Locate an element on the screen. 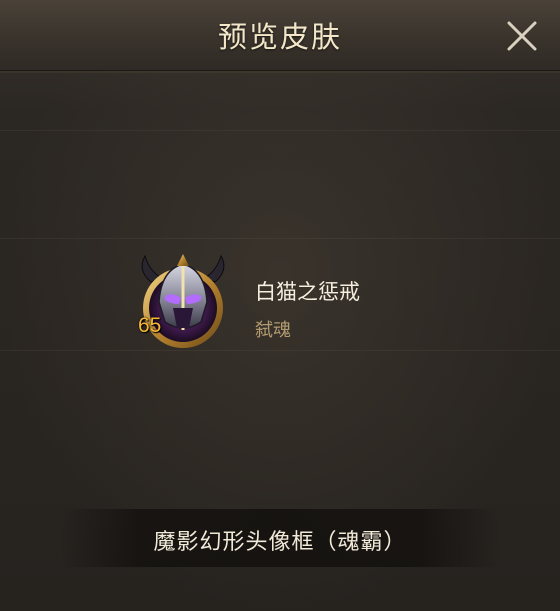 This screenshot has height=611, width=560. skin-name: 白猫之惩戒 is located at coordinates (307, 292).